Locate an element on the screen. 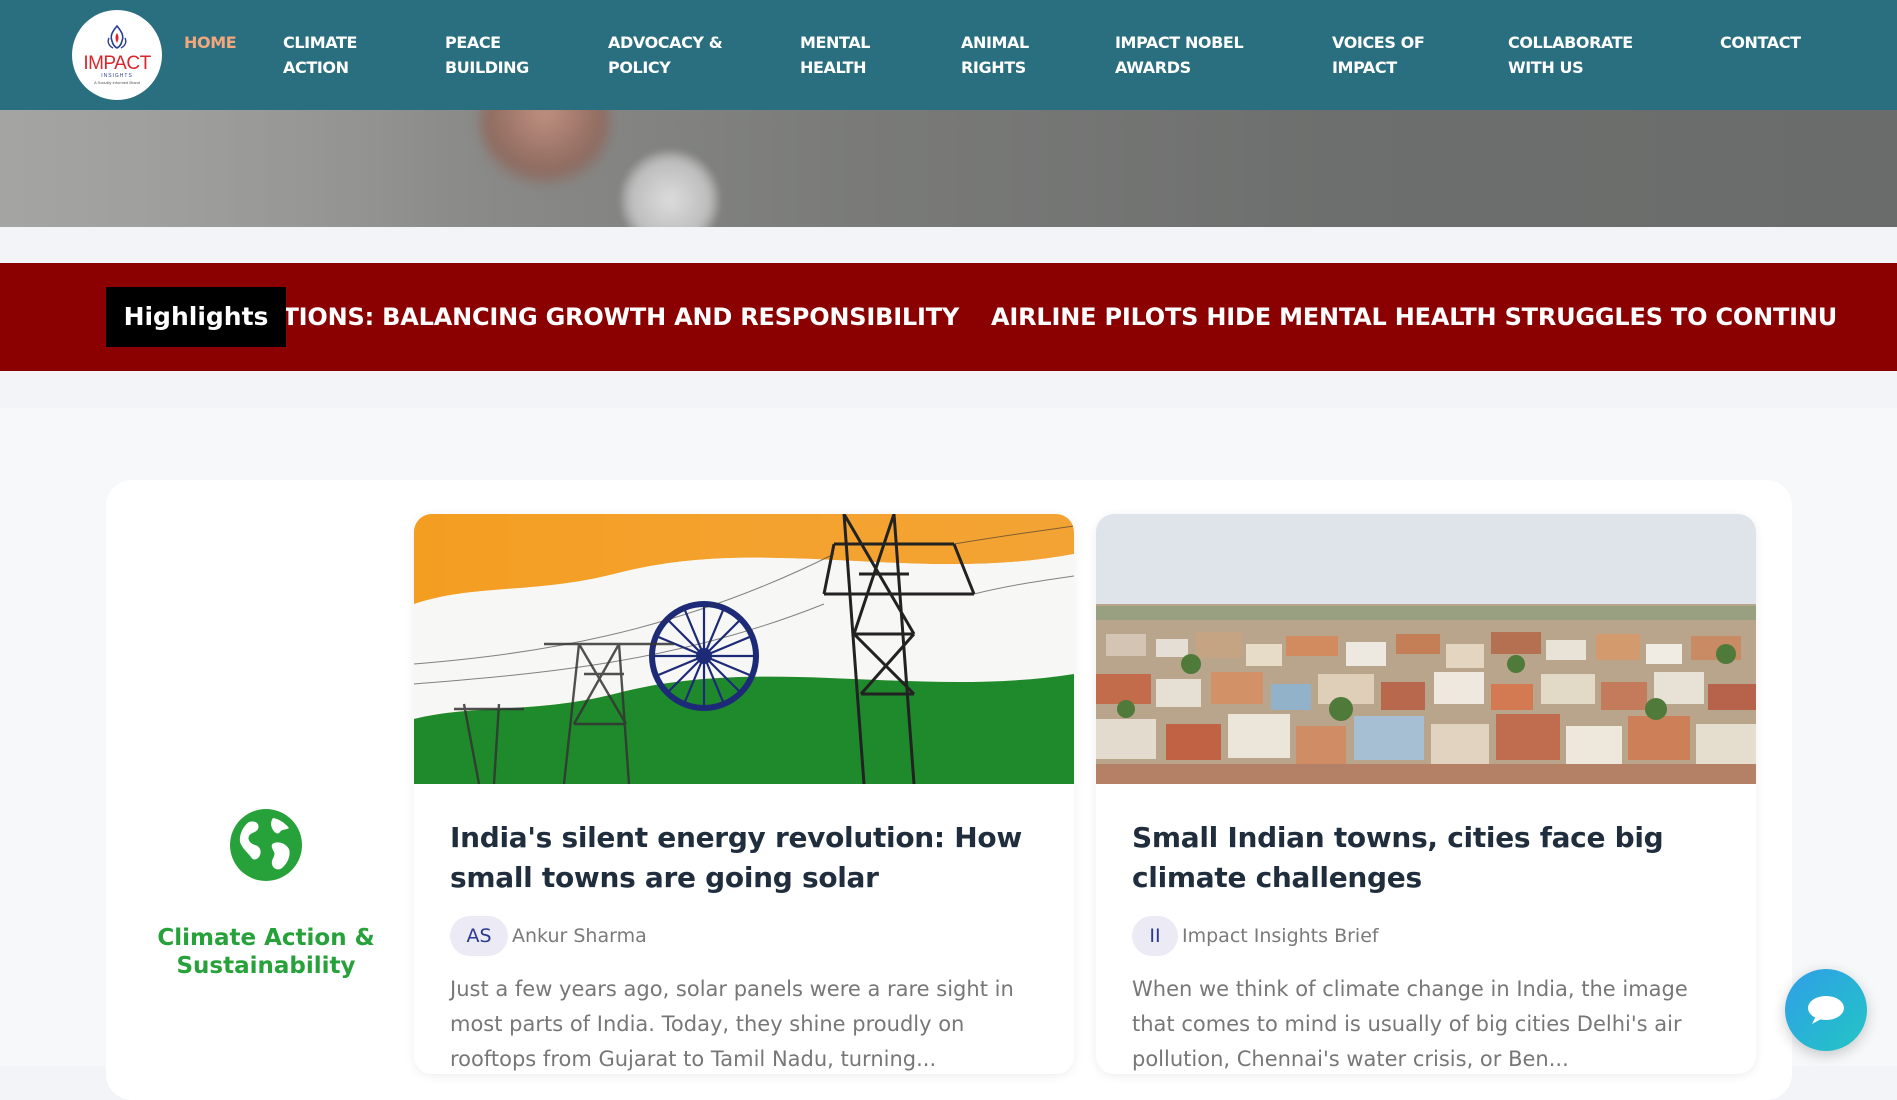  town-aerial-image is located at coordinates (1426, 649).